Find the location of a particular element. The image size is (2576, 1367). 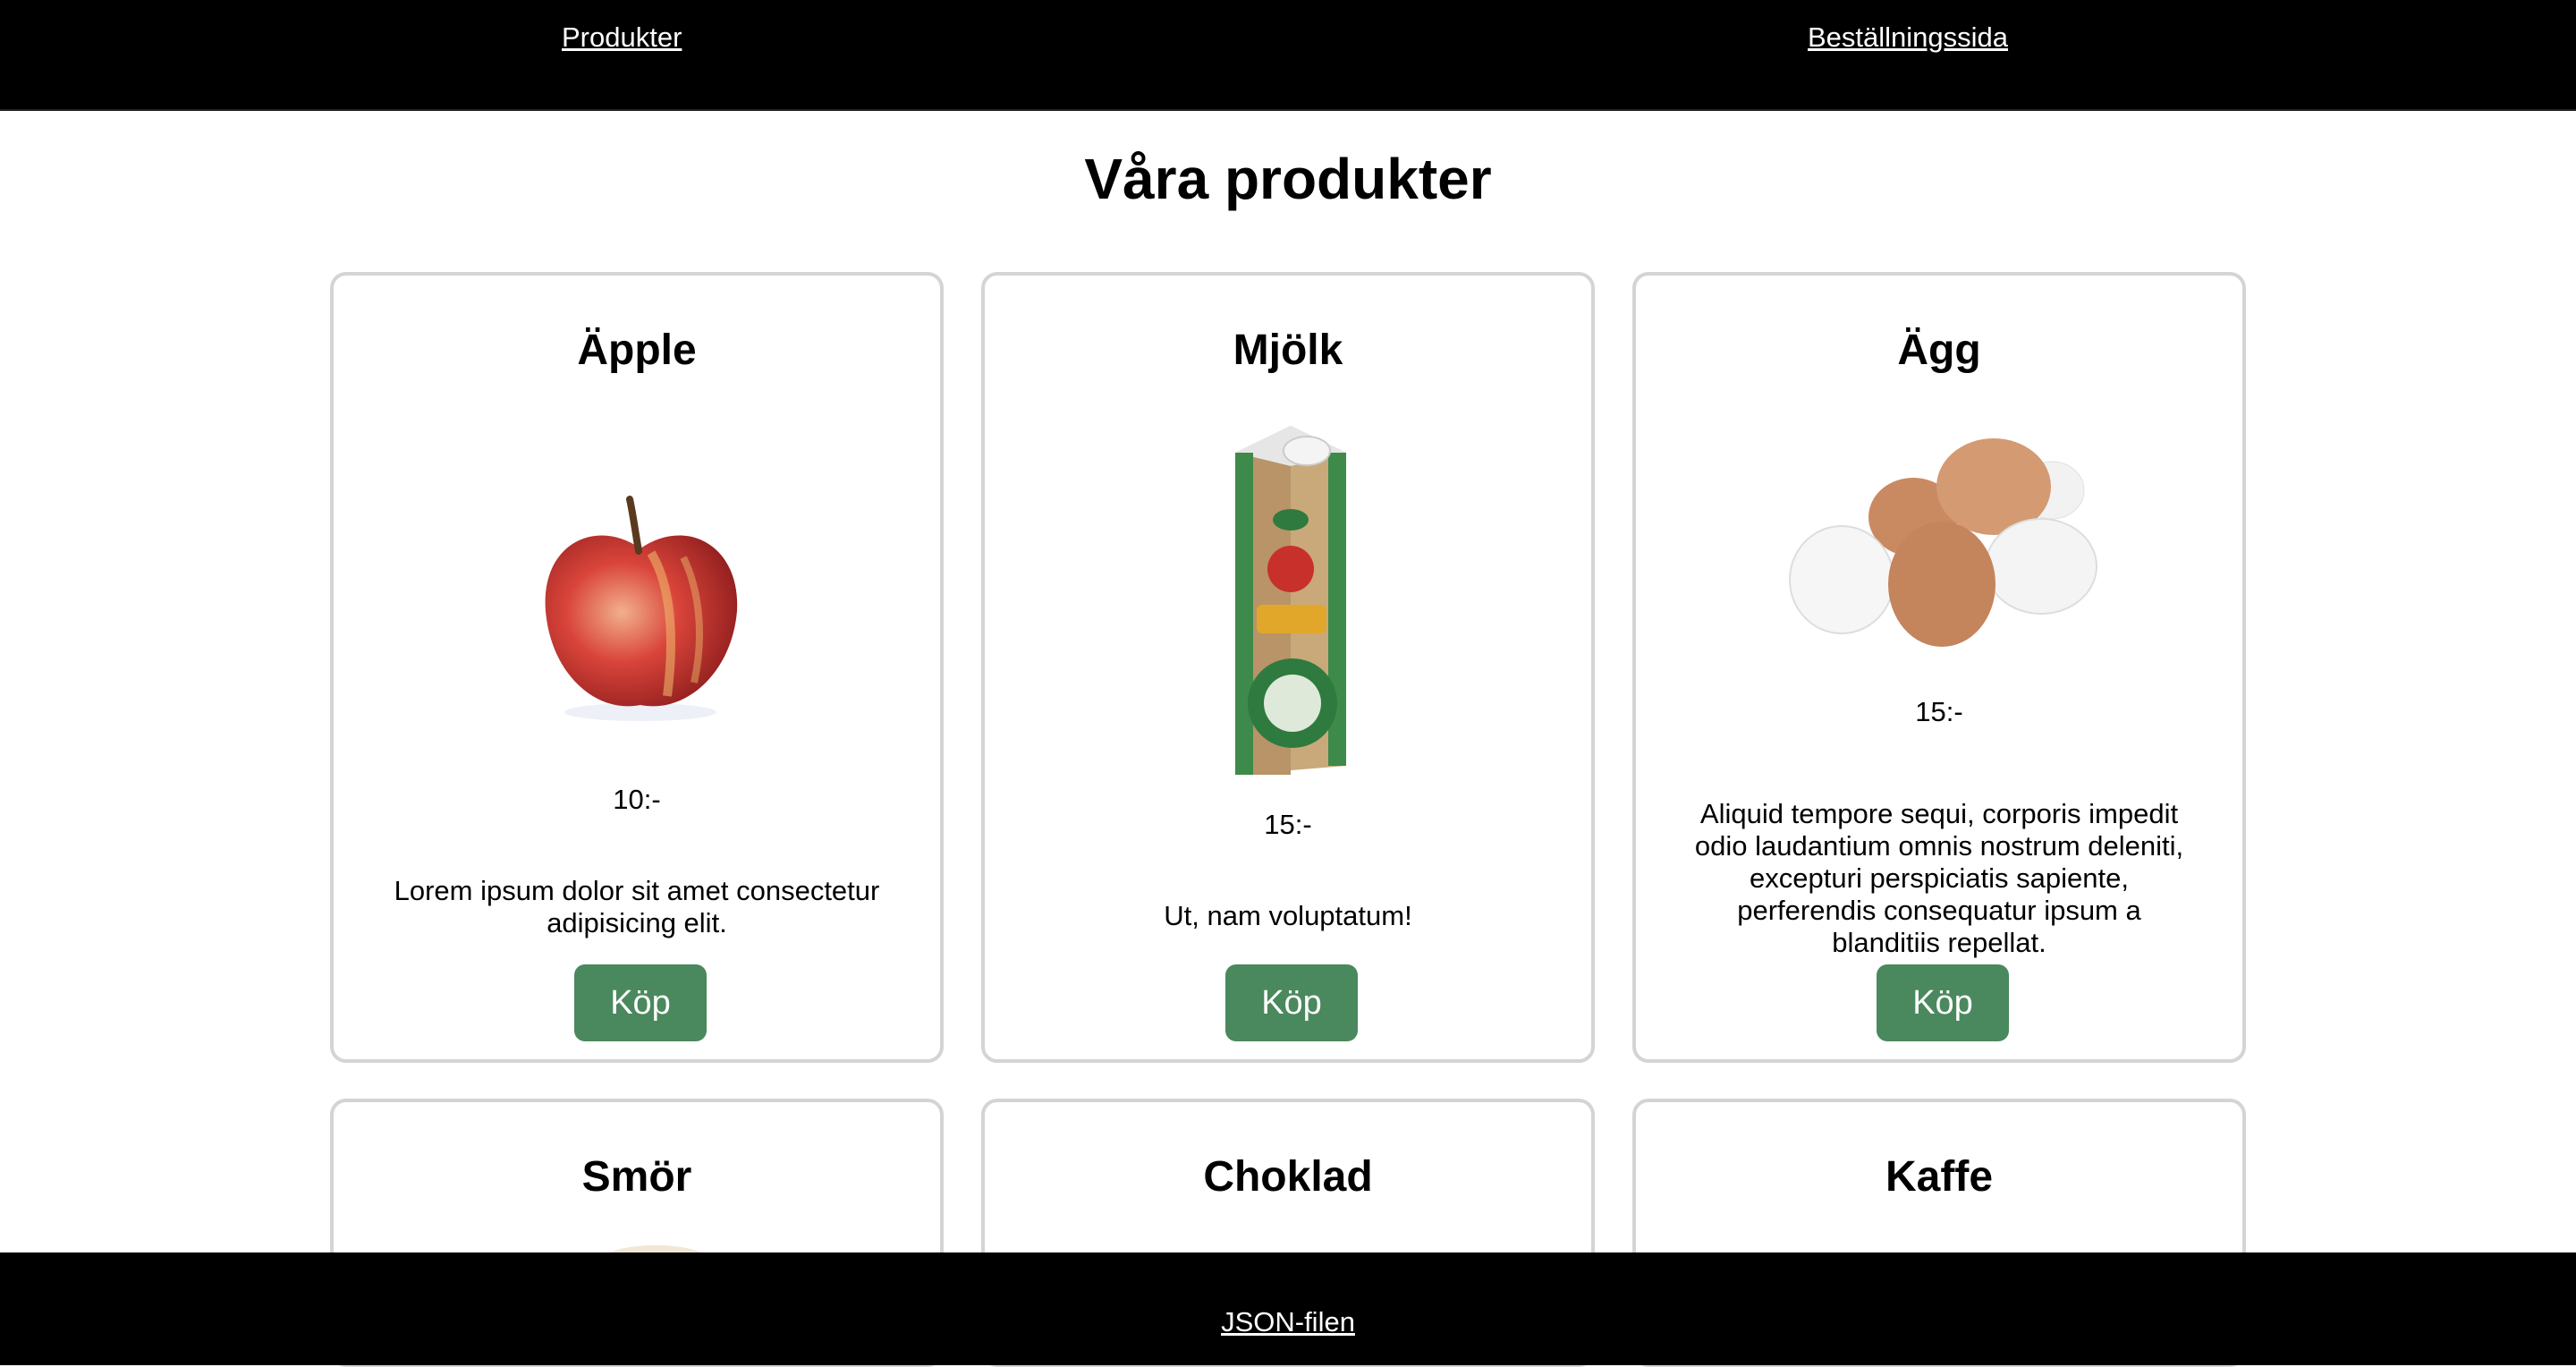

top-navigation: Produkter Beställningssida is located at coordinates (1288, 55).